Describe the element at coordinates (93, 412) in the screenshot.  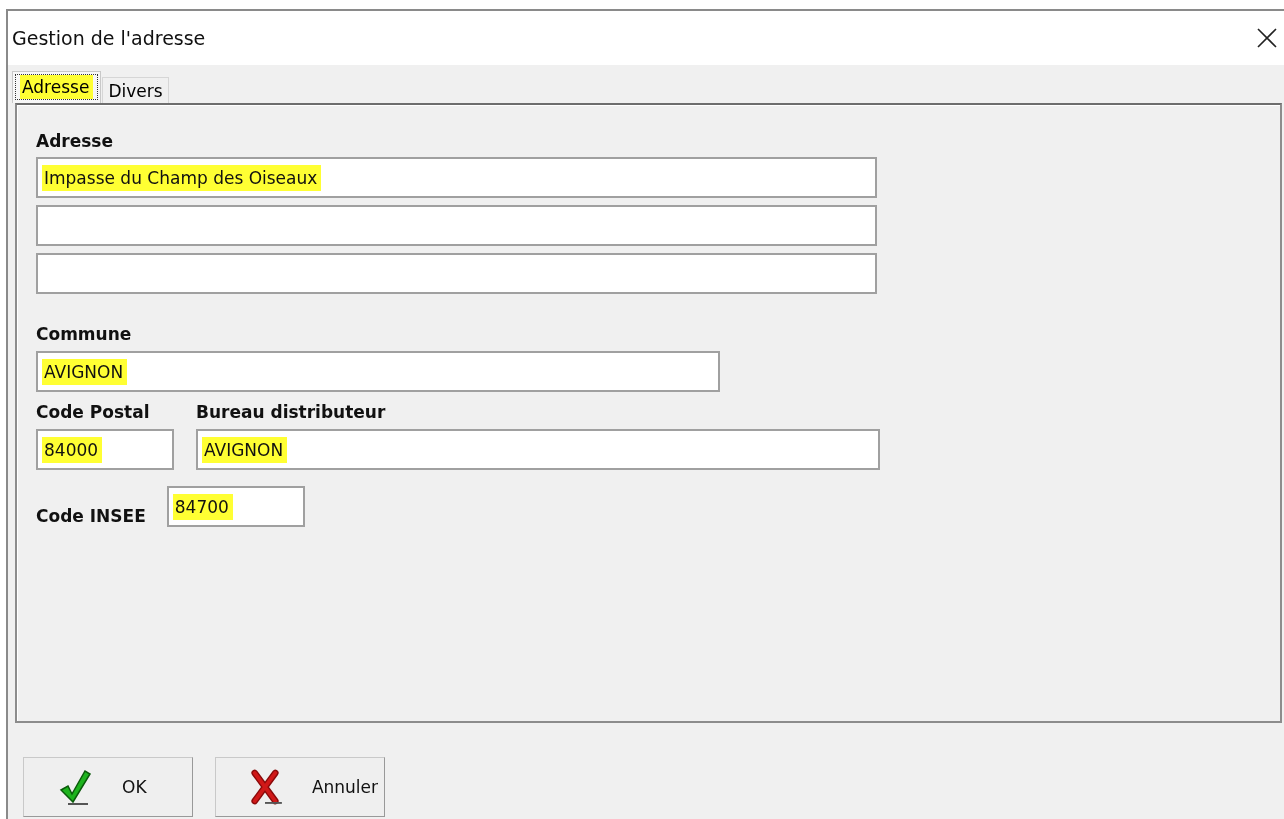
I see `field-label: Code Postal` at that location.